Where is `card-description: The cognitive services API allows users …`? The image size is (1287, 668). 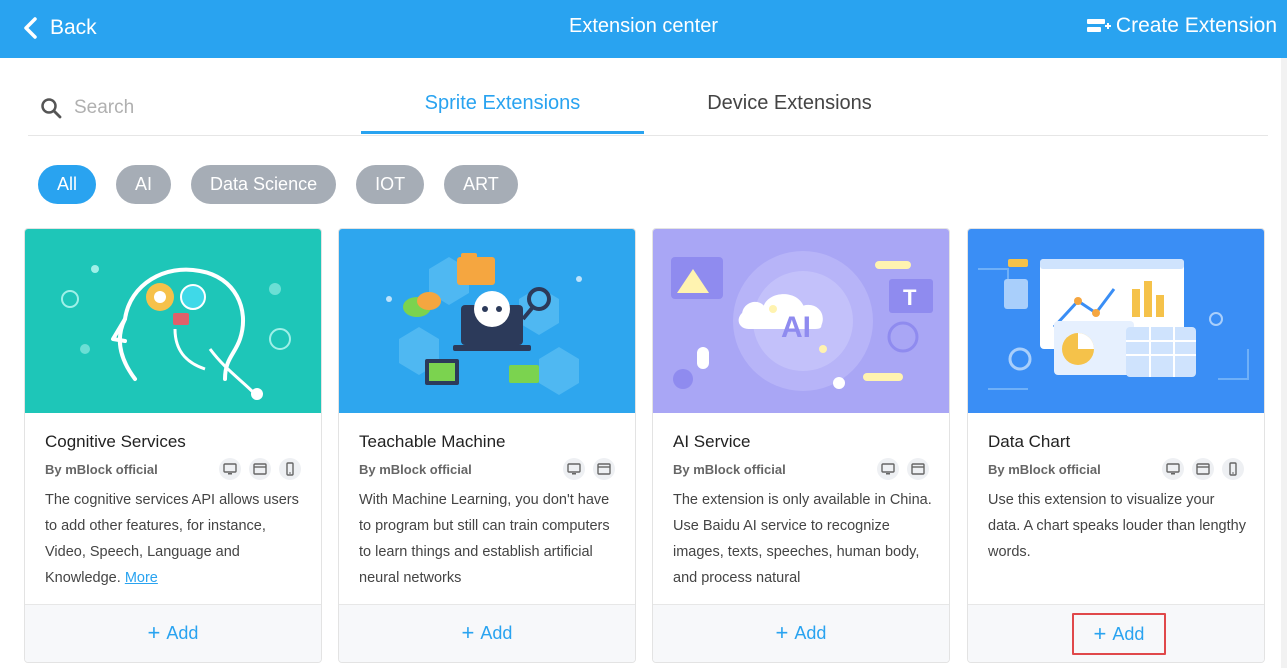 card-description: The cognitive services API allows users … is located at coordinates (176, 539).